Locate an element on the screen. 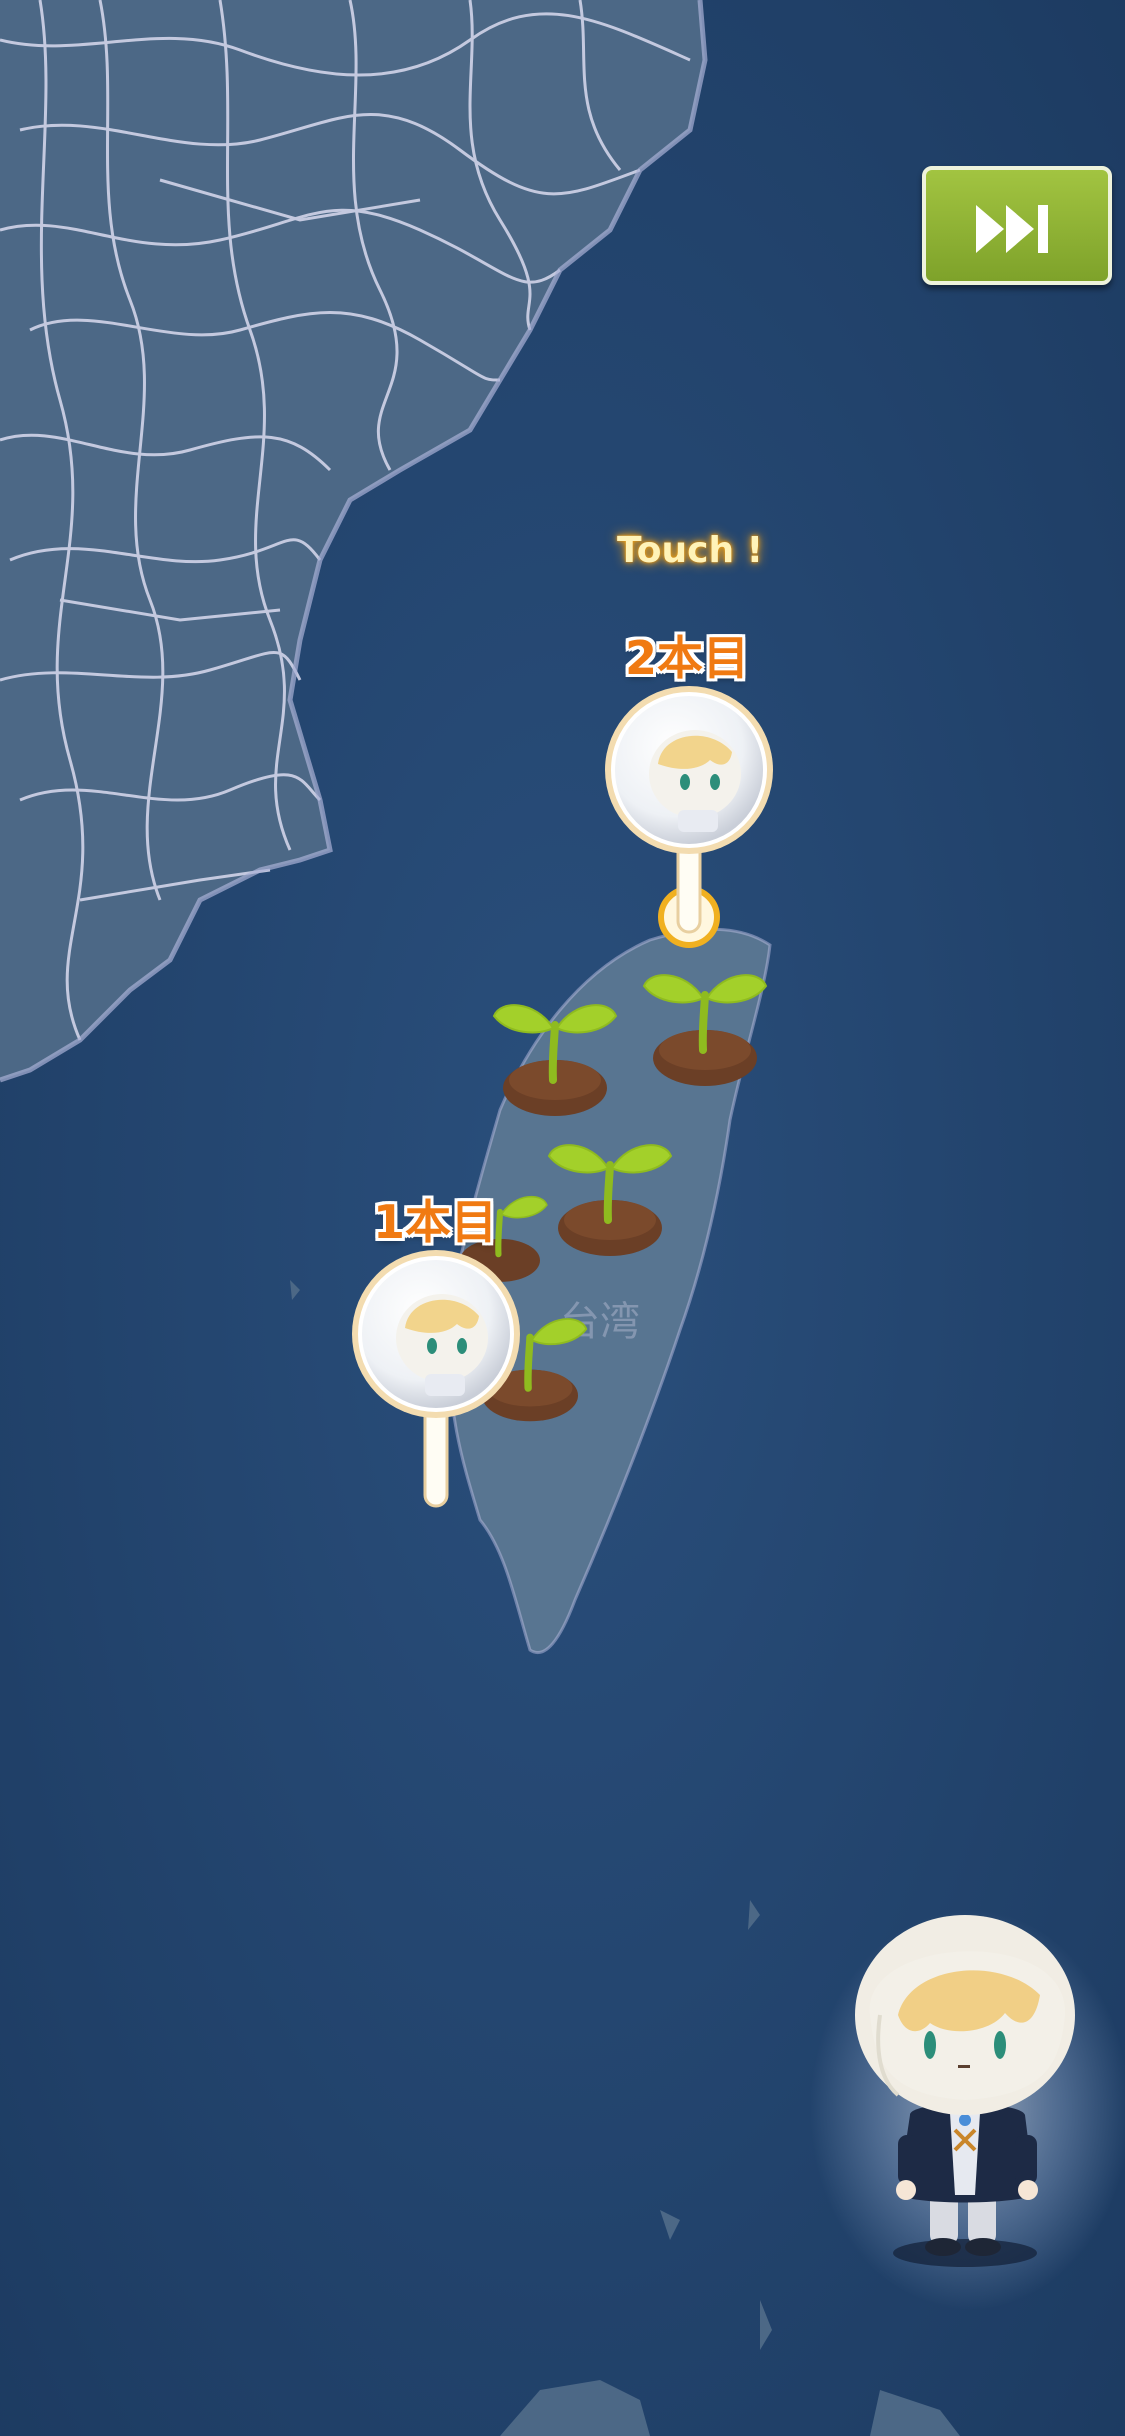 This screenshot has height=2436, width=1125. fast-forward-icon is located at coordinates (1012, 229).